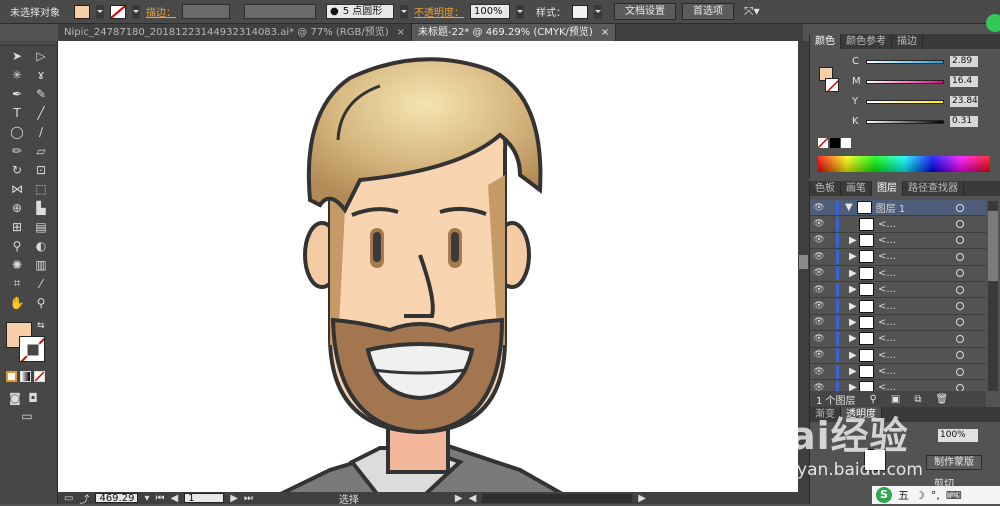  What do you see at coordinates (825, 414) in the screenshot?
I see `tab-gradient: 渐变` at bounding box center [825, 414].